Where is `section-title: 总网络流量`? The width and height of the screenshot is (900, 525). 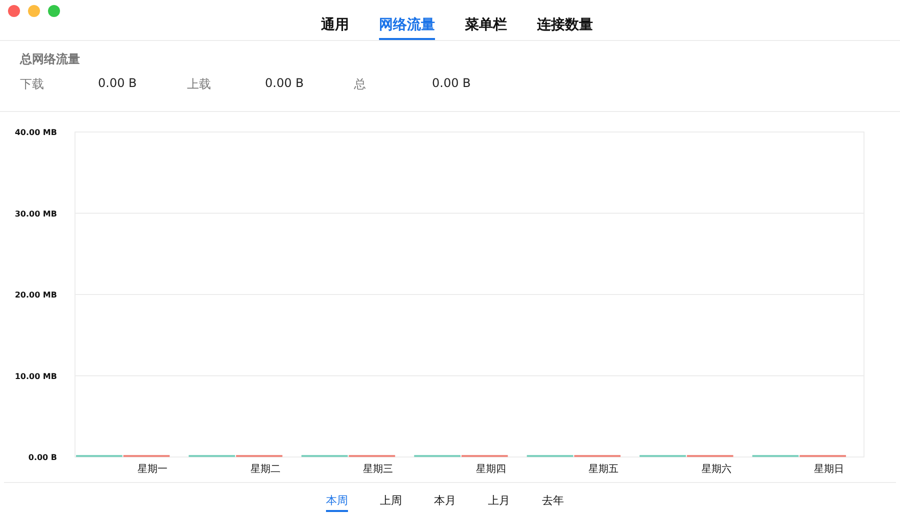 section-title: 总网络流量 is located at coordinates (50, 59).